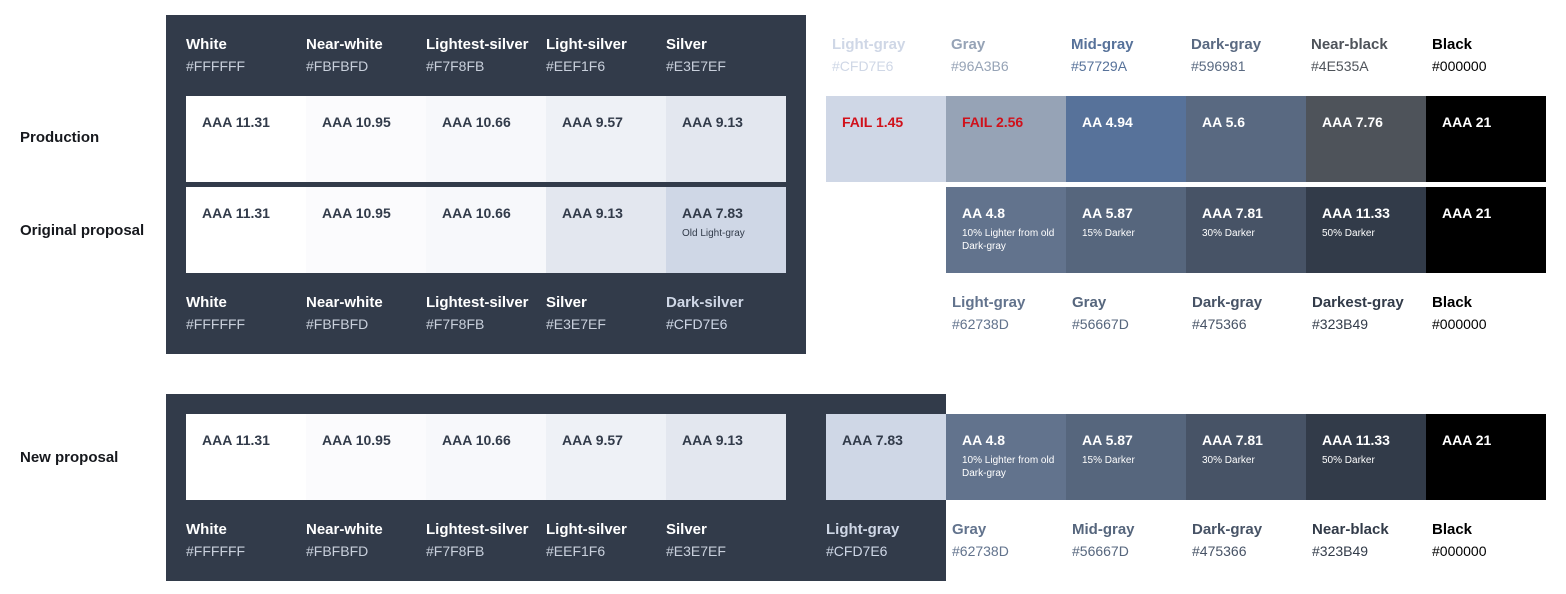 This screenshot has width=1566, height=594. I want to click on original-label-hex: #475366, so click(1219, 324).